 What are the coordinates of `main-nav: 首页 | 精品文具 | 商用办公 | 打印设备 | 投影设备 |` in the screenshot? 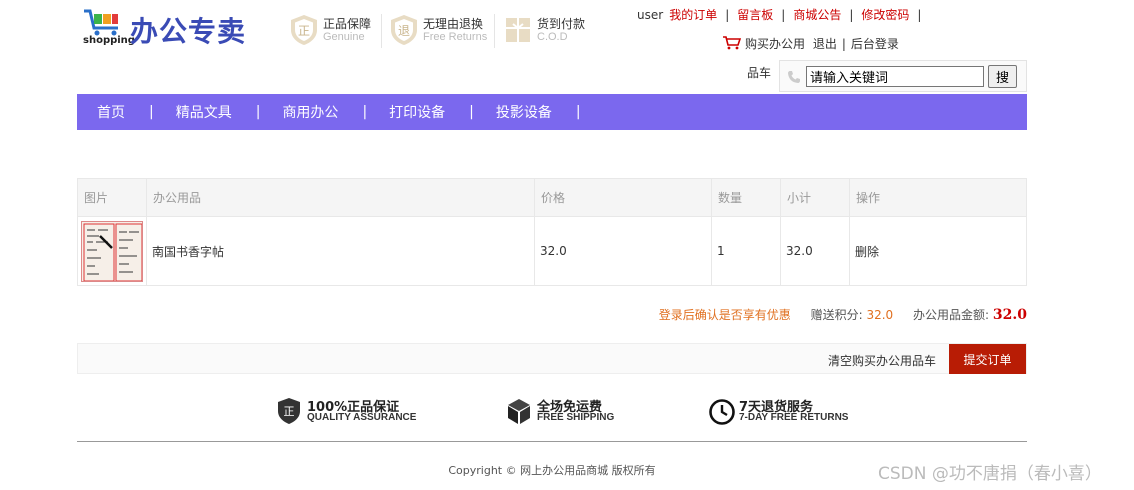 It's located at (552, 112).